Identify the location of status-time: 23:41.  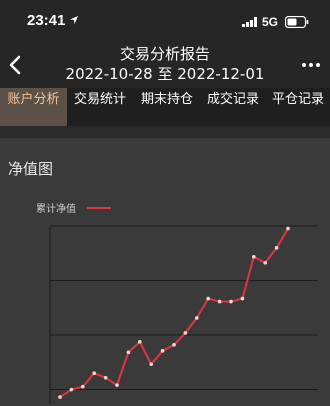
(46, 20).